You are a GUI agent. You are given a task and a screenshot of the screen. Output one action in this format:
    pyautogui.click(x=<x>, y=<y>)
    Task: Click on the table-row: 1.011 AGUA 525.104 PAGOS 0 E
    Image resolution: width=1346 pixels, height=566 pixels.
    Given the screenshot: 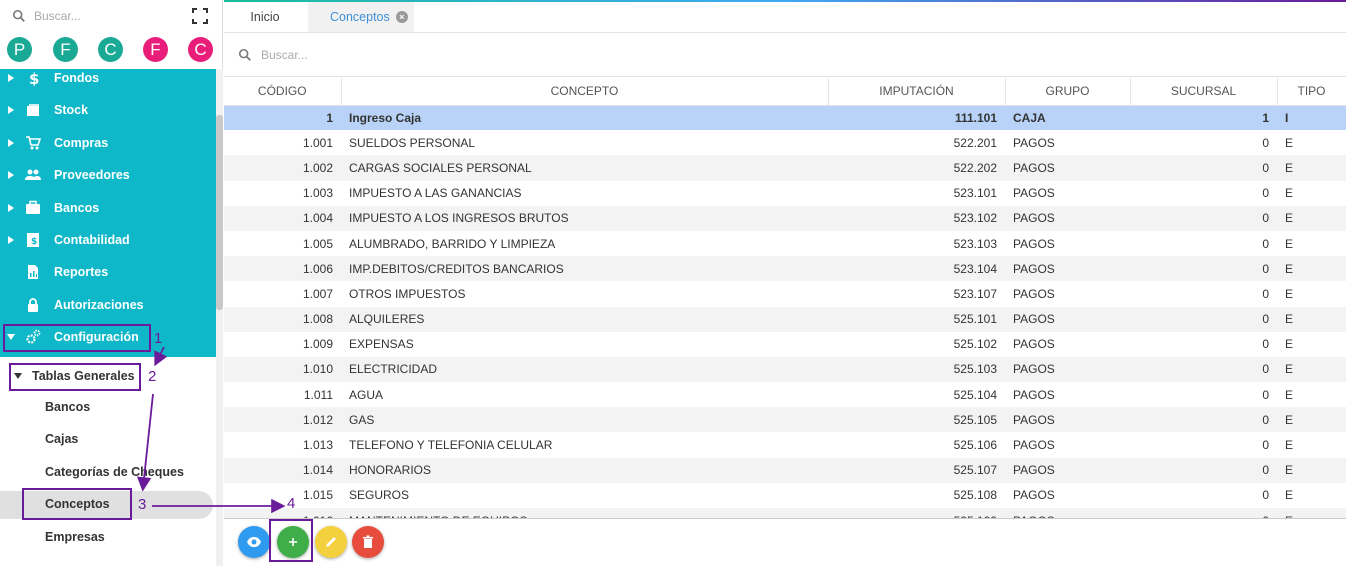 What is the action you would take?
    pyautogui.click(x=785, y=394)
    